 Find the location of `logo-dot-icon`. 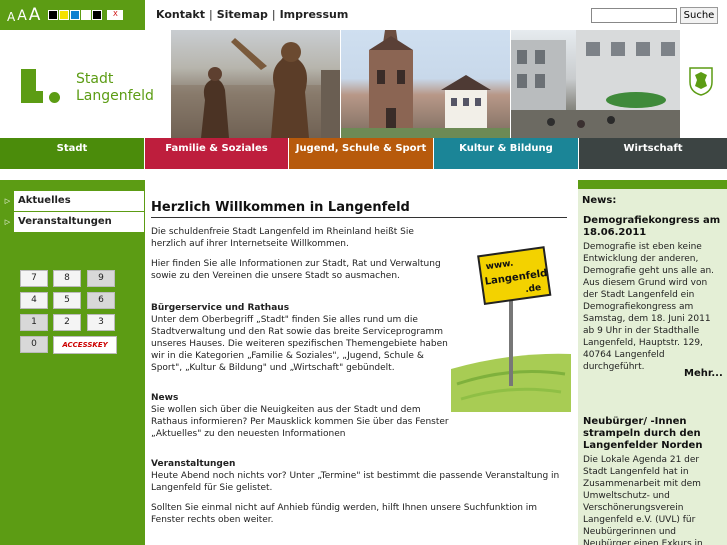

logo-dot-icon is located at coordinates (54, 97).